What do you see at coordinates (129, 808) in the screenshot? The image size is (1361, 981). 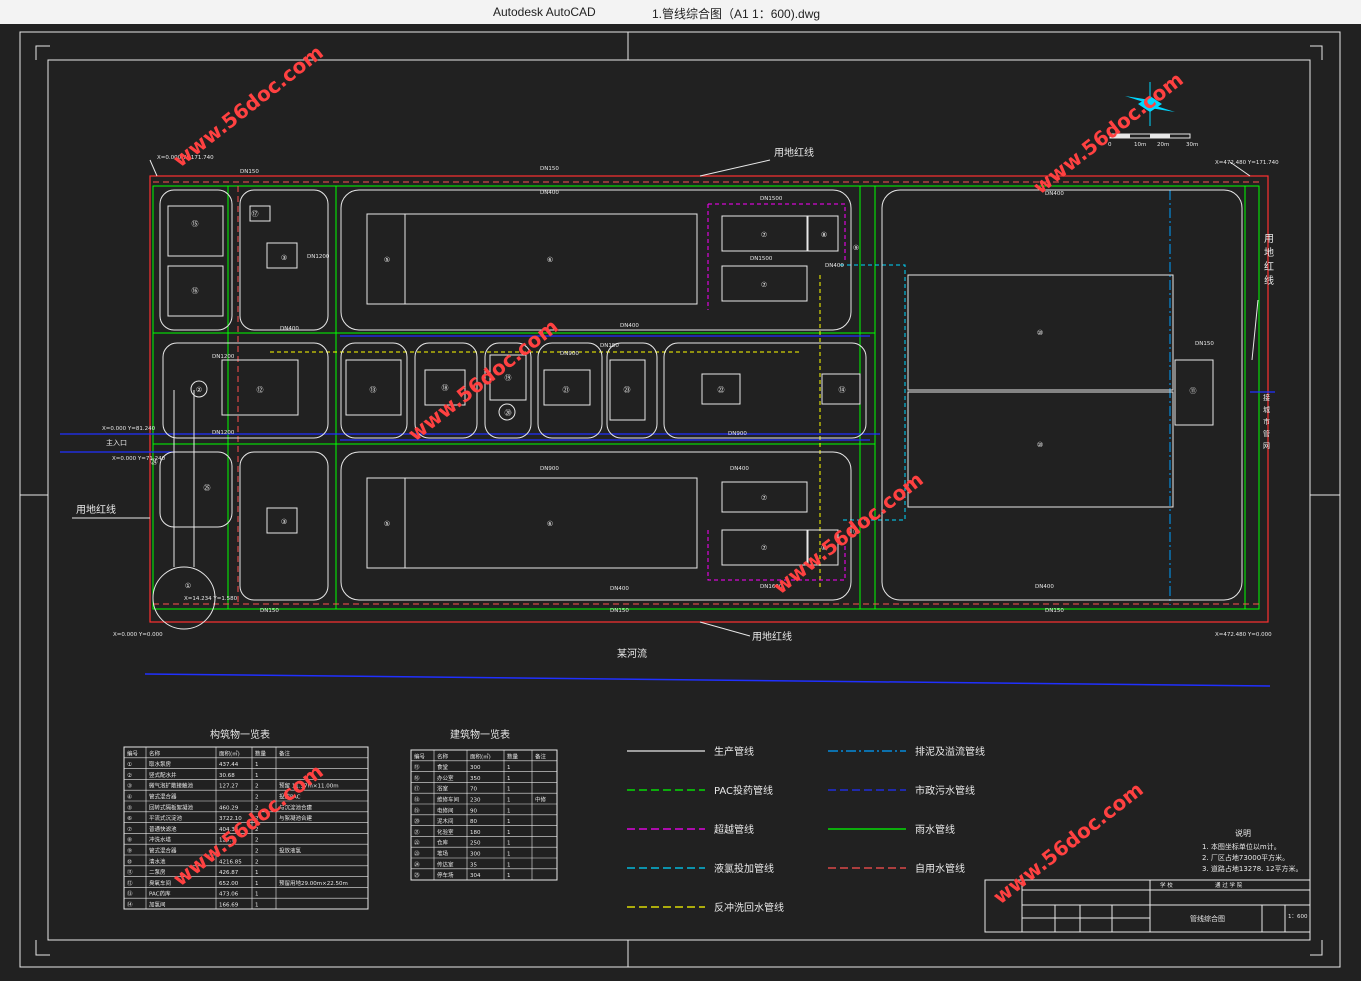 I see `table-cell: ⑤` at bounding box center [129, 808].